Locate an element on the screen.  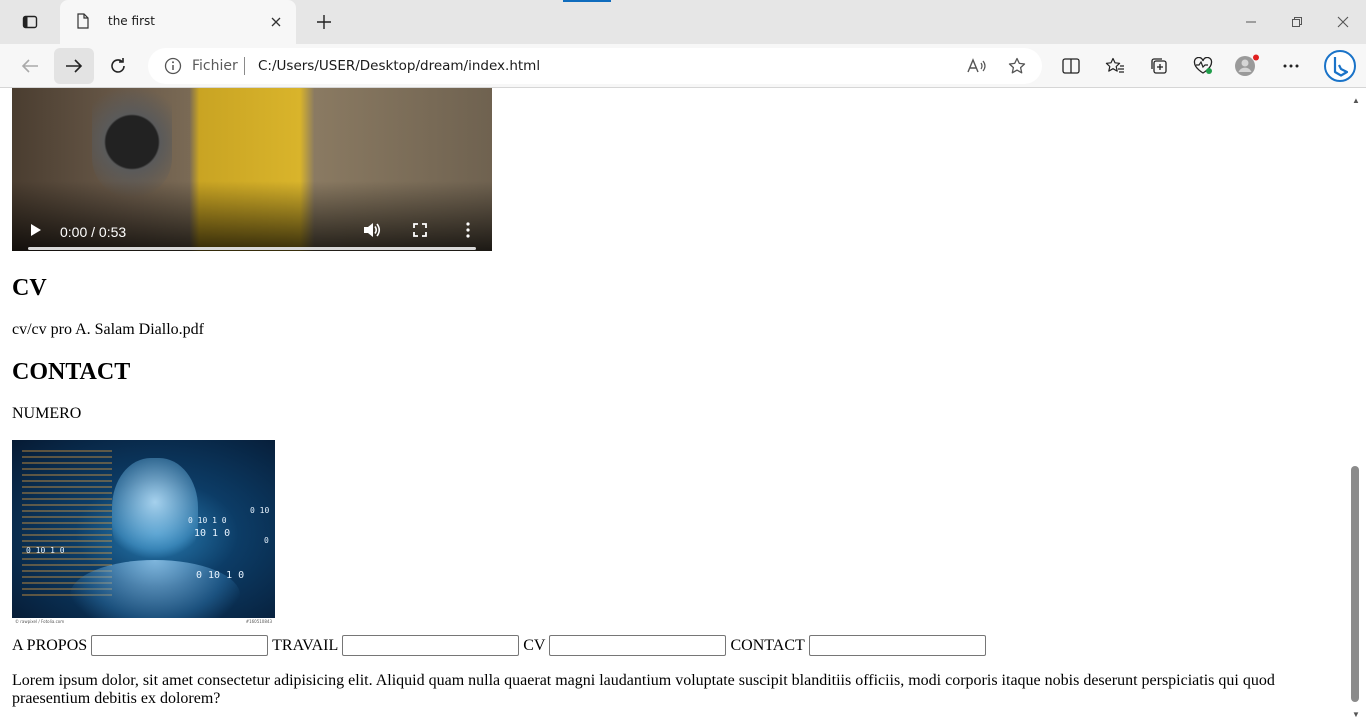
about-label: A PROPOS is located at coordinates (50, 645).